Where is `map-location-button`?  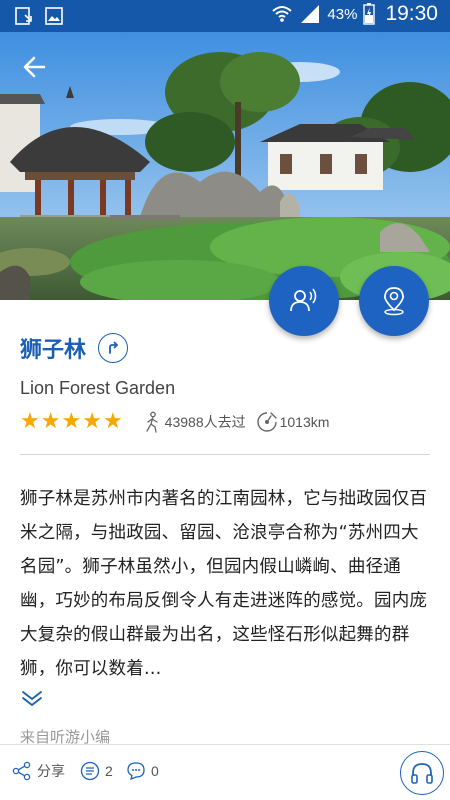
map-location-button is located at coordinates (394, 301).